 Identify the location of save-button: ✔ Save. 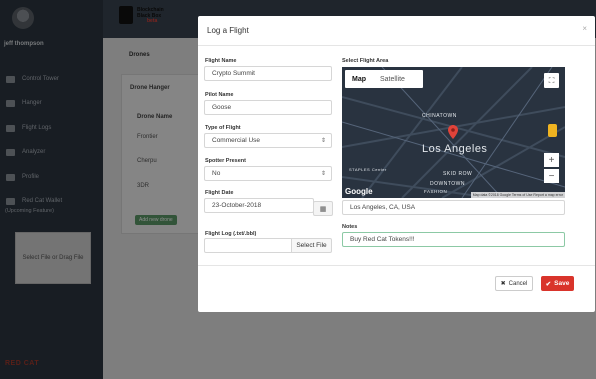
(557, 283).